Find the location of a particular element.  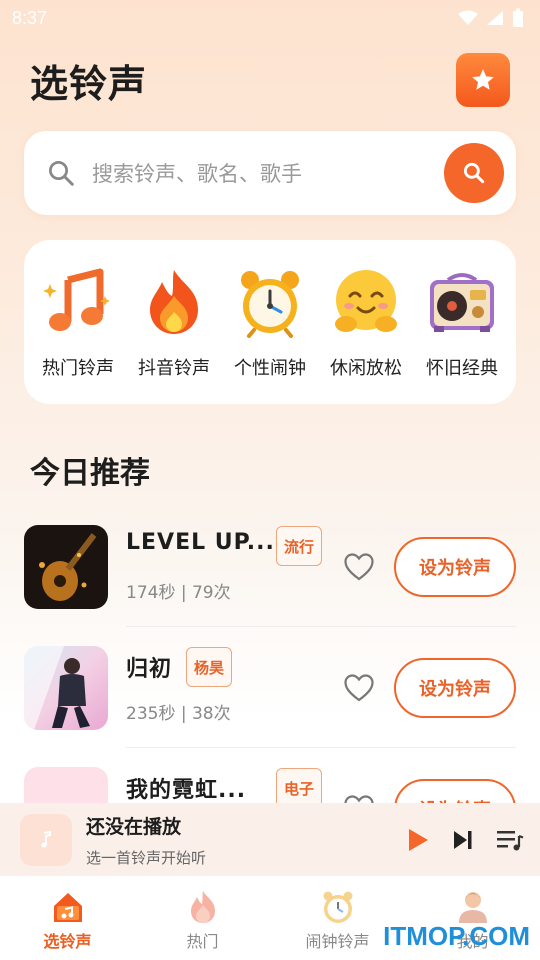

nav-label: 闹钟铃声 is located at coordinates (337, 941).